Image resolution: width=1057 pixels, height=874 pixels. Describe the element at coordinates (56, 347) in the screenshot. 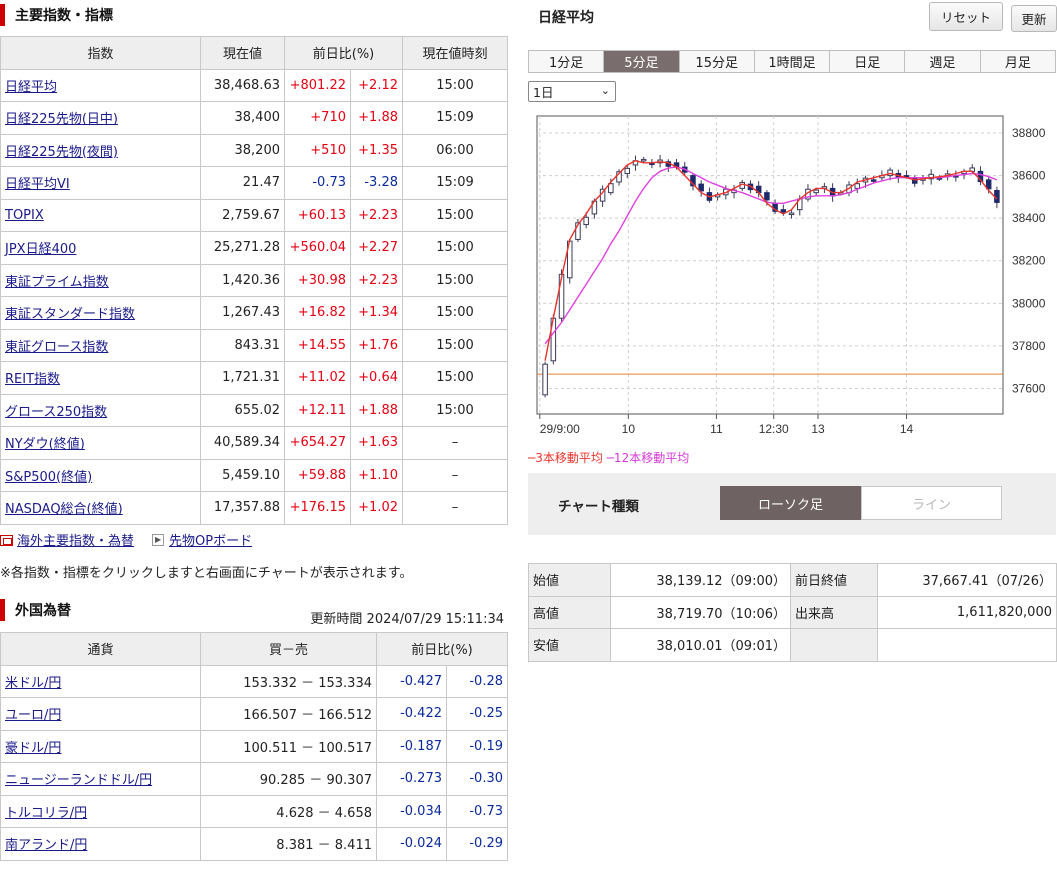

I see `index-name-link: 東証グロース指数` at that location.